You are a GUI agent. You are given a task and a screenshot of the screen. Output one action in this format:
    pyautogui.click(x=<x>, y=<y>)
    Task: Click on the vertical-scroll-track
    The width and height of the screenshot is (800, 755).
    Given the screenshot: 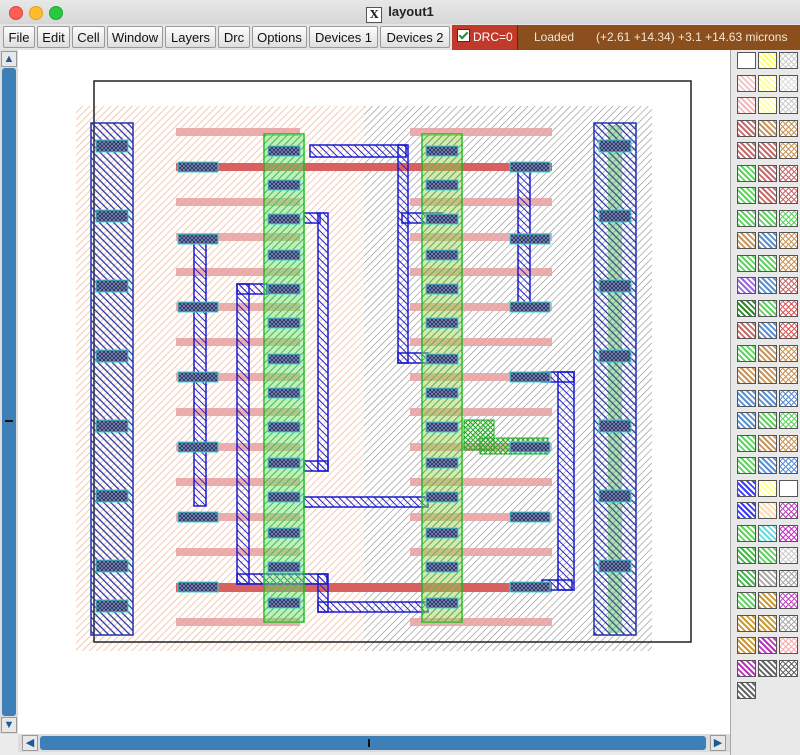 What is the action you would take?
    pyautogui.click(x=9, y=392)
    